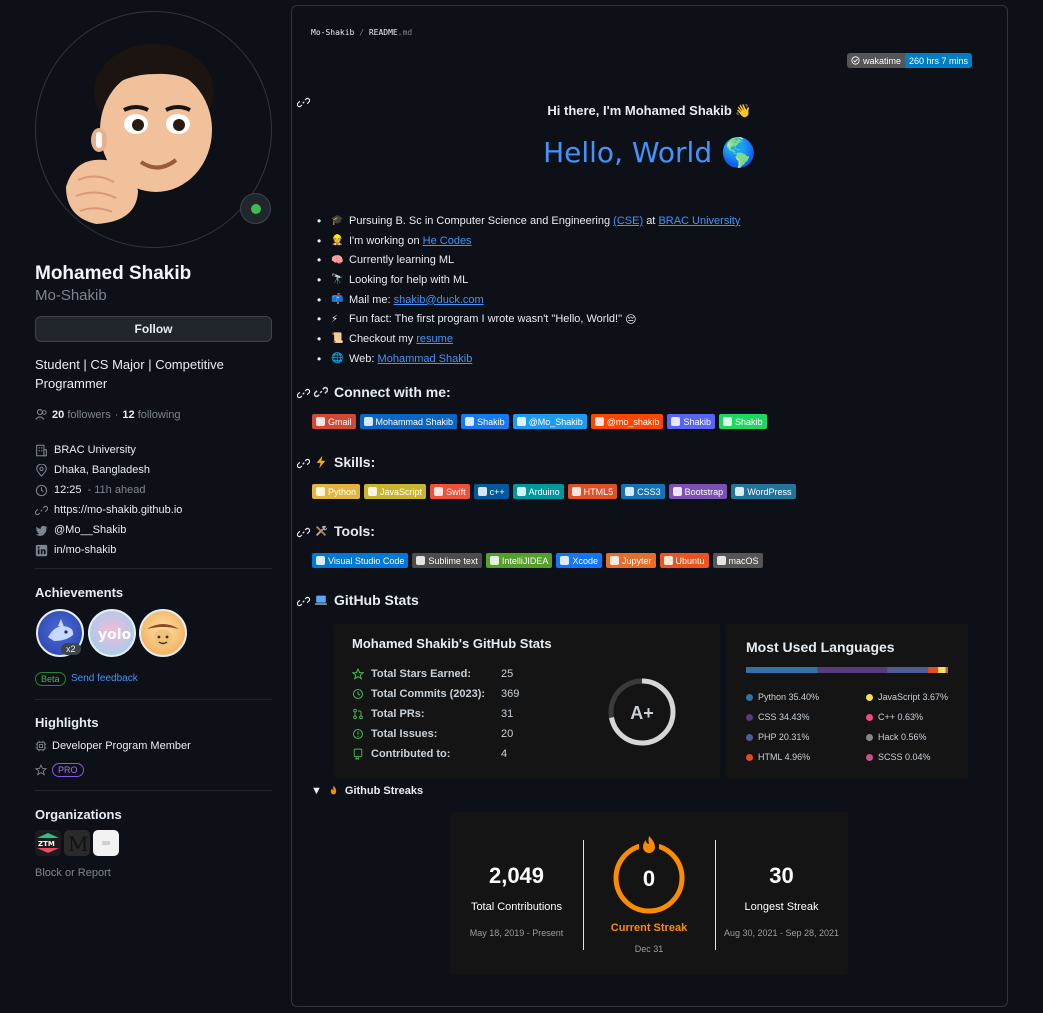 The width and height of the screenshot is (1043, 1013). Describe the element at coordinates (910, 60) in the screenshot. I see `wakatime-badge: wakatime 260 hrs 7 mins` at that location.